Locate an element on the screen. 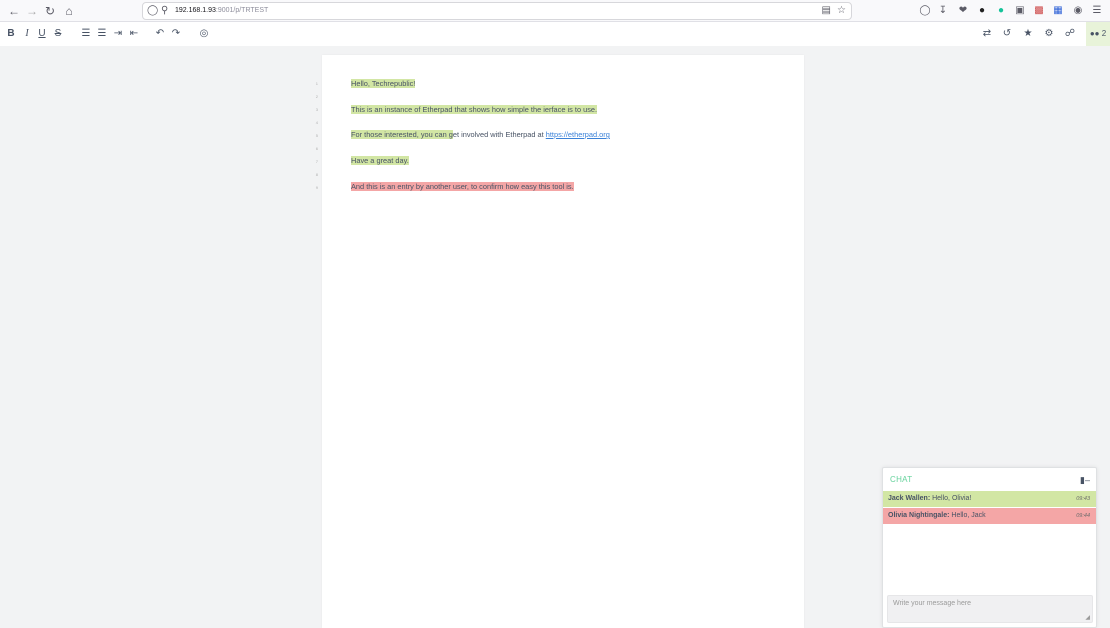  pocket-icon: ◯ is located at coordinates (925, 11).